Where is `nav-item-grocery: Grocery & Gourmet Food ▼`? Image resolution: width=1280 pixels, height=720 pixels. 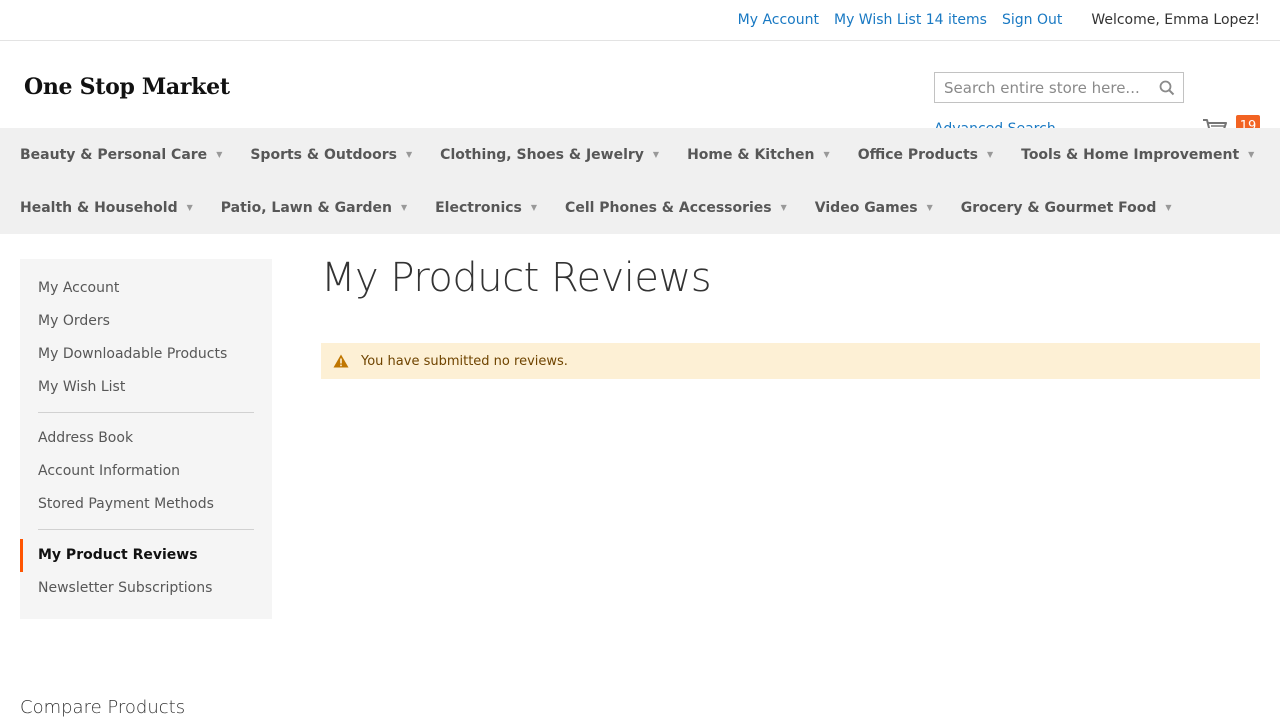 nav-item-grocery: Grocery & Gourmet Food ▼ is located at coordinates (1066, 208).